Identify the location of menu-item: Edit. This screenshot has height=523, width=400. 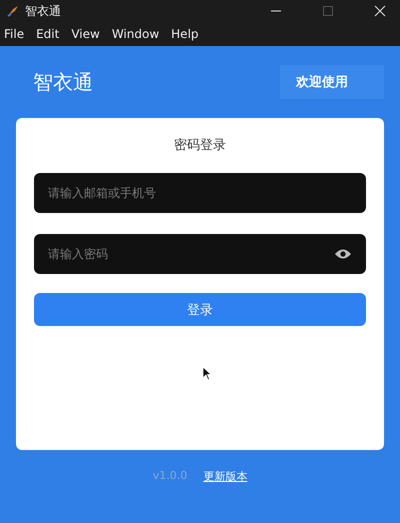
(48, 34).